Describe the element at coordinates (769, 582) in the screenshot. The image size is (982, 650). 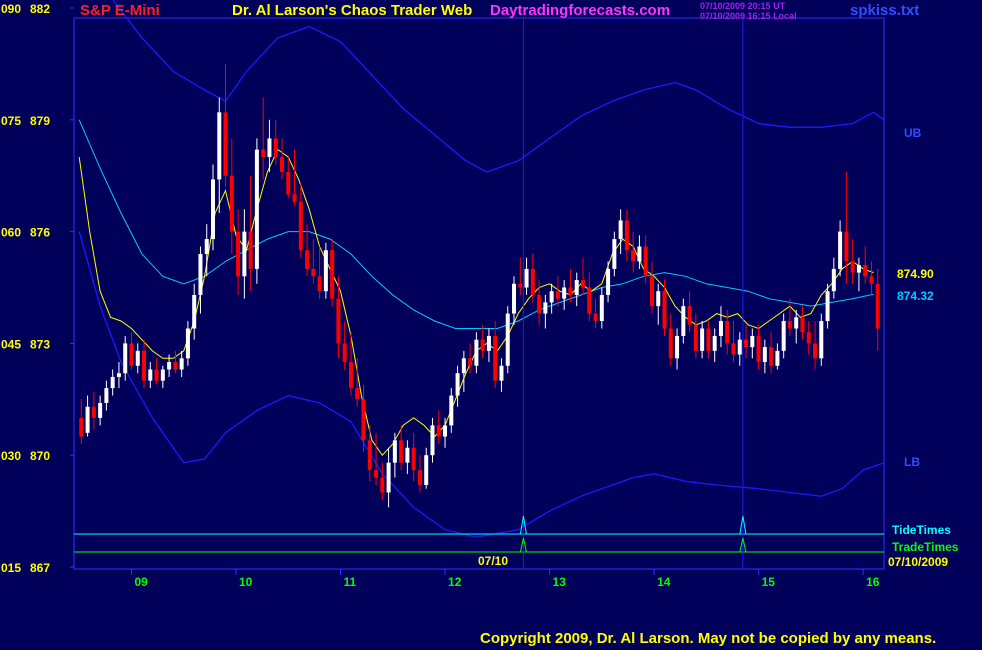
I see `hour-tick-label: 15` at that location.